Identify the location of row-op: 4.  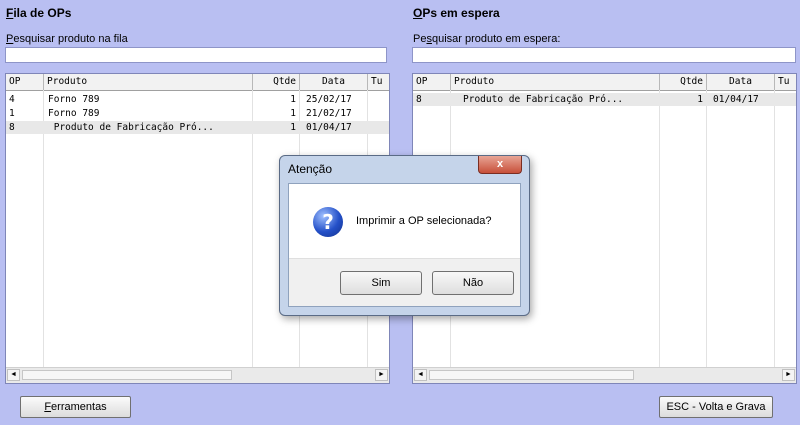
(12, 99).